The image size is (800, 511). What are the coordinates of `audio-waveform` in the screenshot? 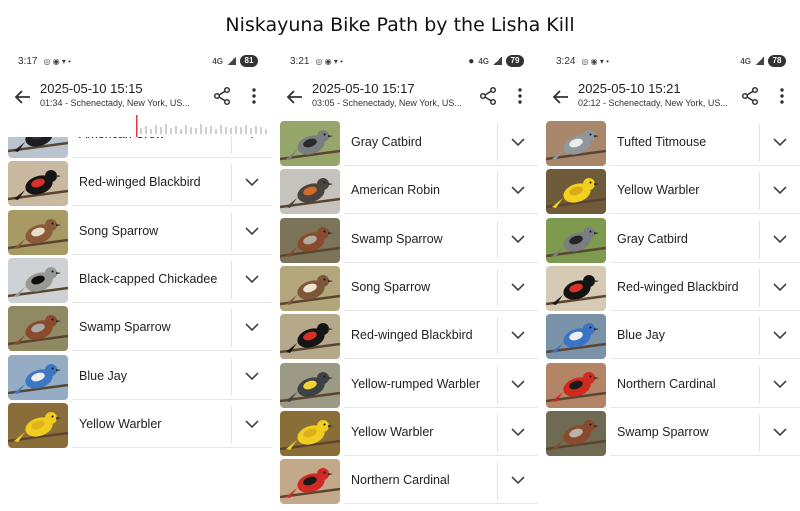 It's located at (203, 126).